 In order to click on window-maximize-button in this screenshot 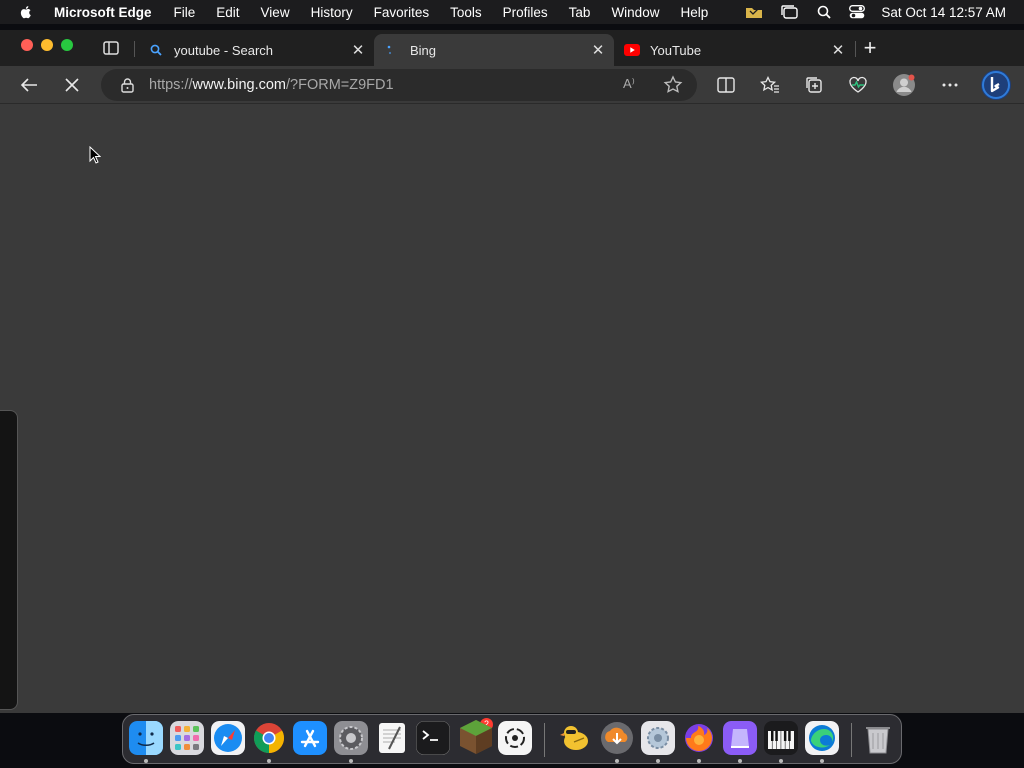, I will do `click(67, 45)`.